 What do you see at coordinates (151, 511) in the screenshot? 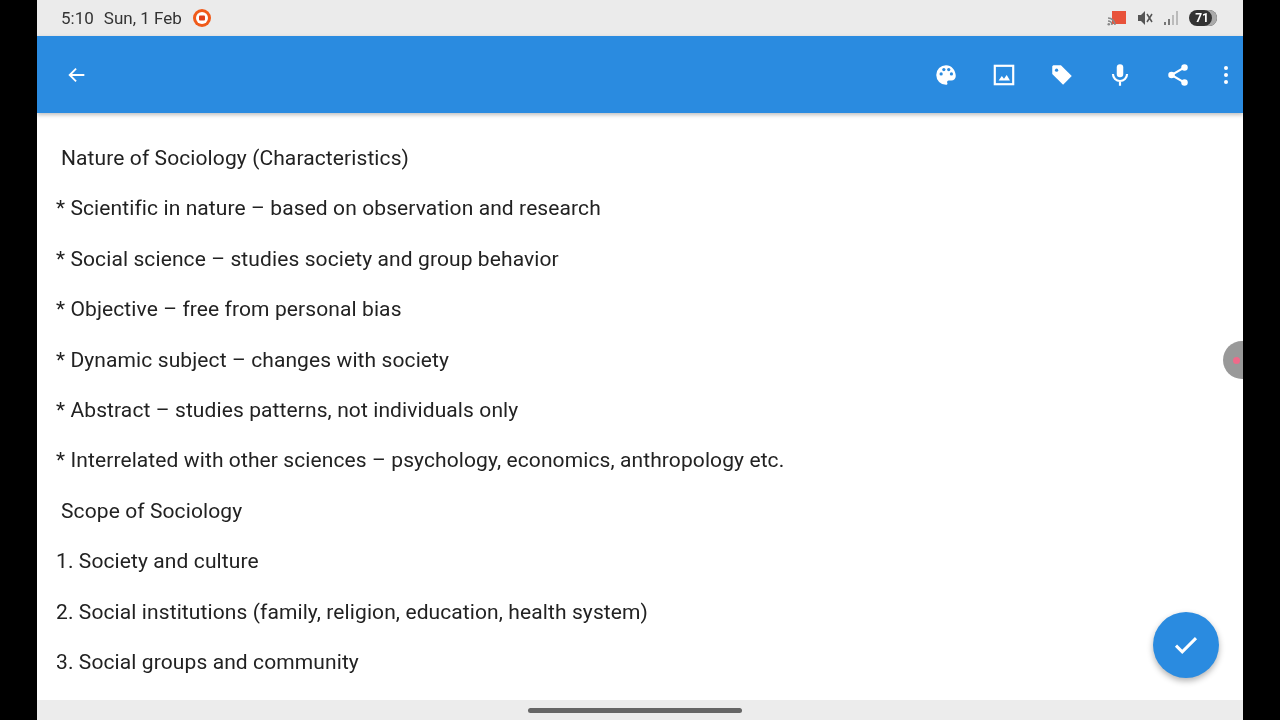
I see `section-heading: Scope of Sociology` at bounding box center [151, 511].